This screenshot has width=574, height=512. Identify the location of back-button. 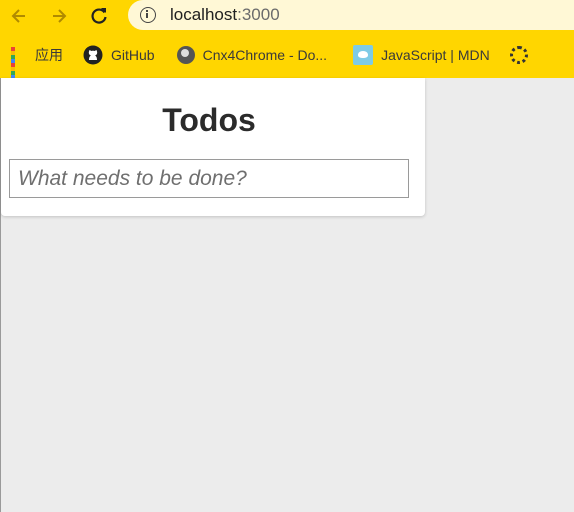
(19, 16).